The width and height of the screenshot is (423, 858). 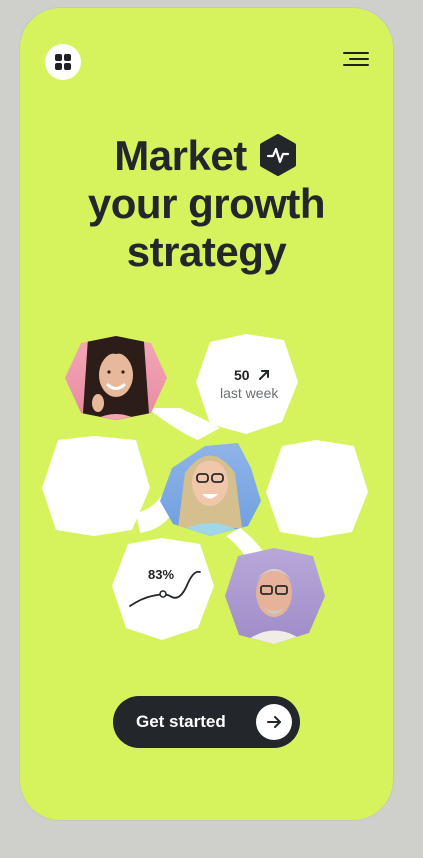 What do you see at coordinates (161, 574) in the screenshot?
I see `percent-value: 83%` at bounding box center [161, 574].